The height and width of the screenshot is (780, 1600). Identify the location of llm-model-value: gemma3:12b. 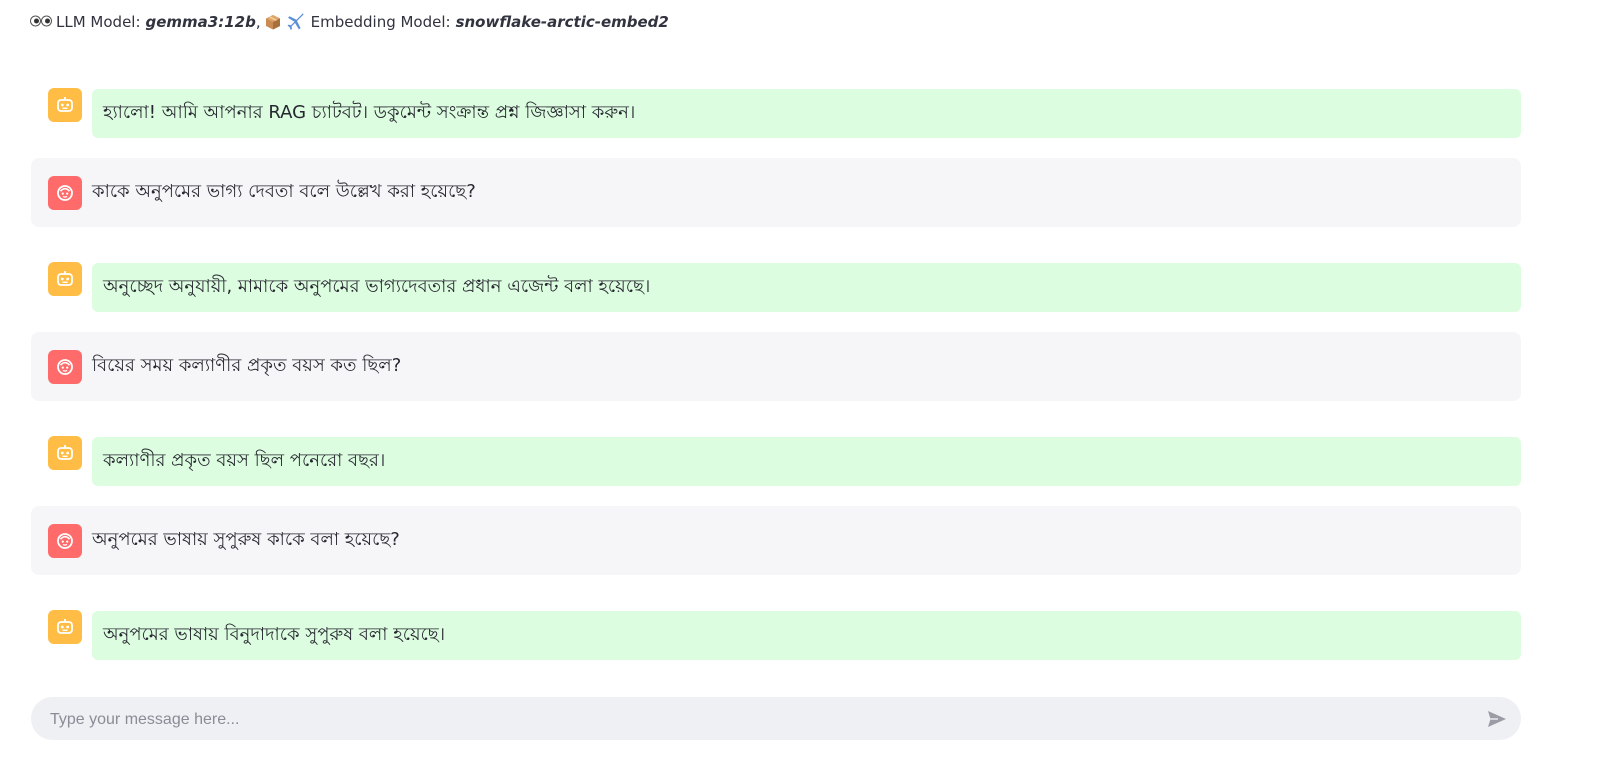
(200, 22).